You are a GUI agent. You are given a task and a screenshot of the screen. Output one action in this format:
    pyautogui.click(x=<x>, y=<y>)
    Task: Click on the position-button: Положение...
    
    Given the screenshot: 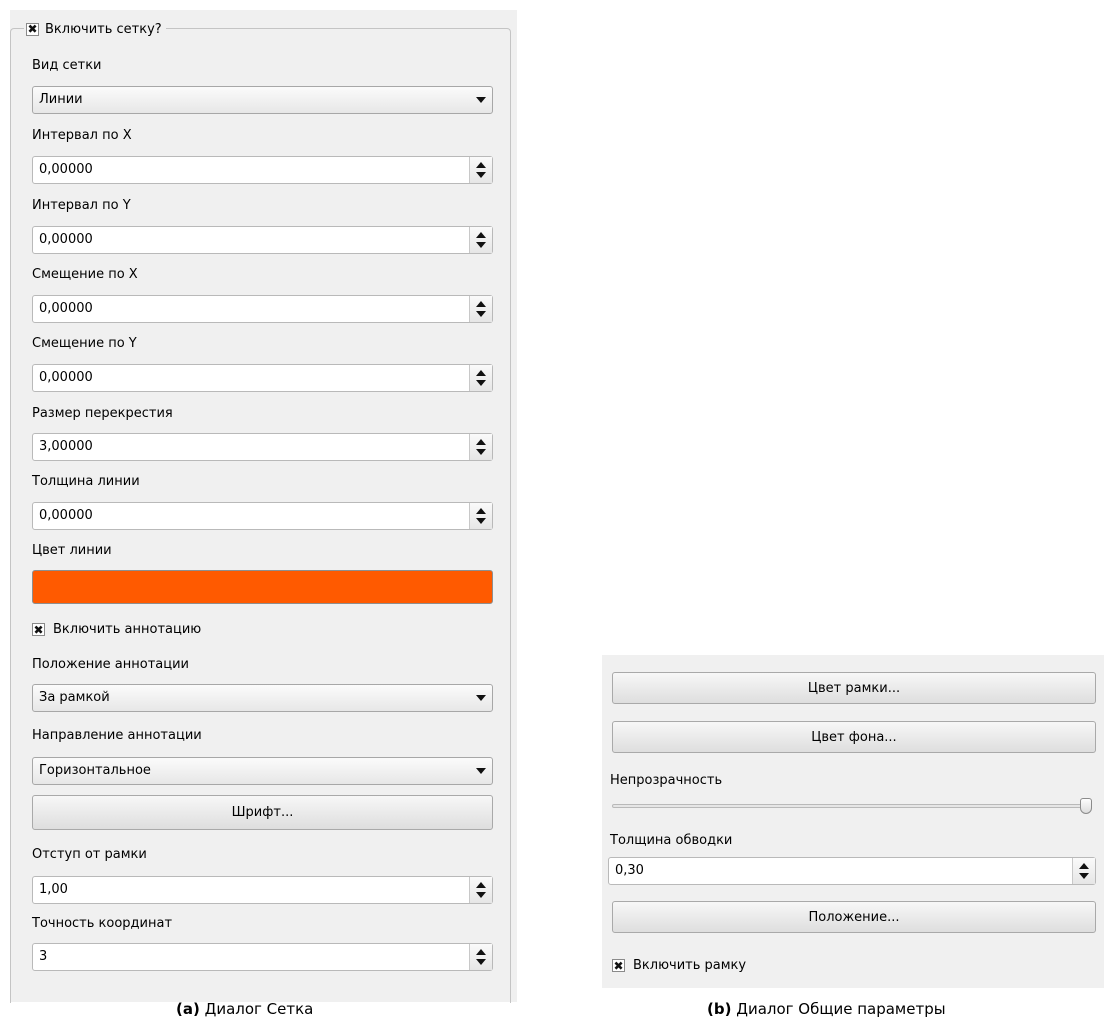 What is the action you would take?
    pyautogui.click(x=854, y=917)
    